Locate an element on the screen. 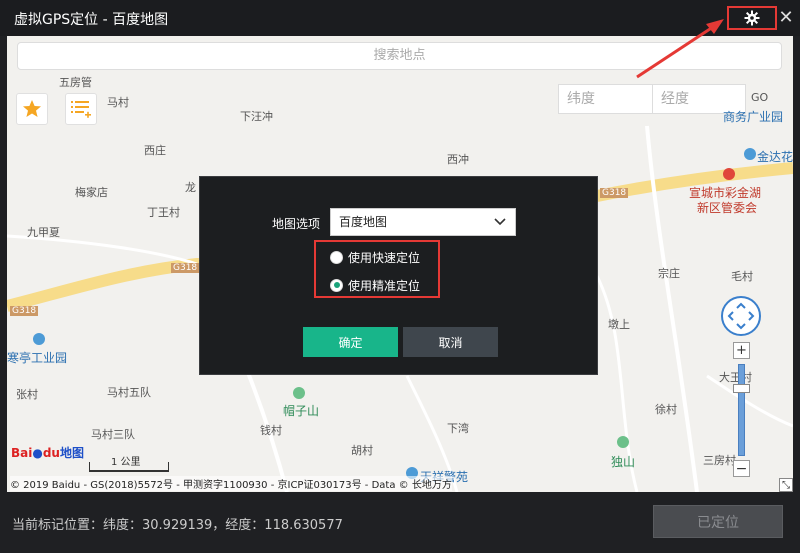  close-icon: ✕ is located at coordinates (786, 17).